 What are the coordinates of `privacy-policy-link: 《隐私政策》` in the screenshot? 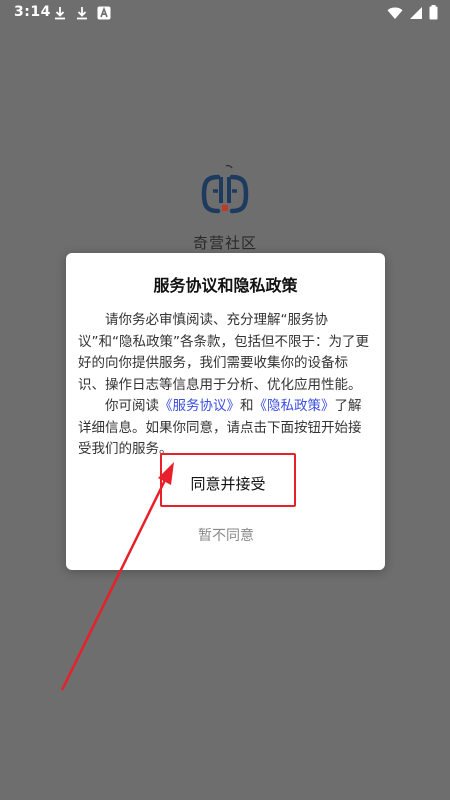 It's located at (294, 406).